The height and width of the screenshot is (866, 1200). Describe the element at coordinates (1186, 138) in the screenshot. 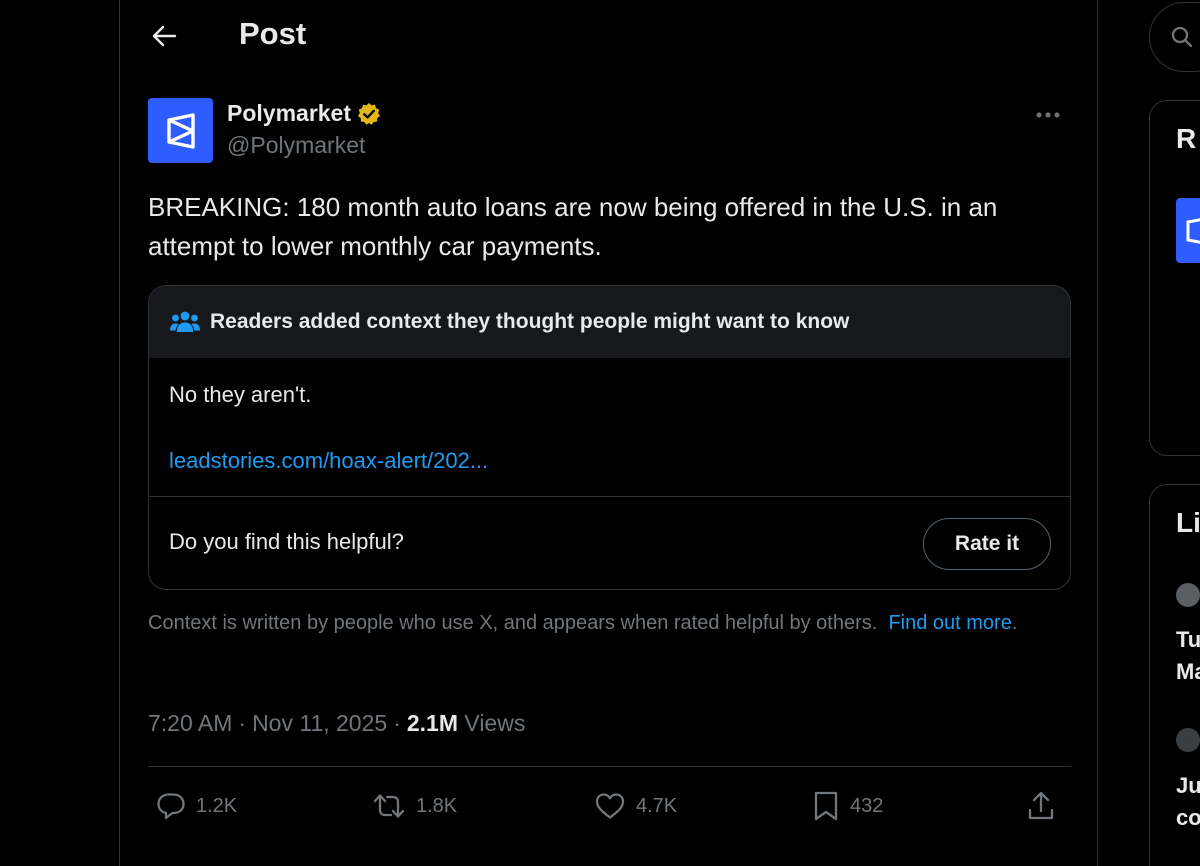

I see `right-panel-1-title: R` at that location.